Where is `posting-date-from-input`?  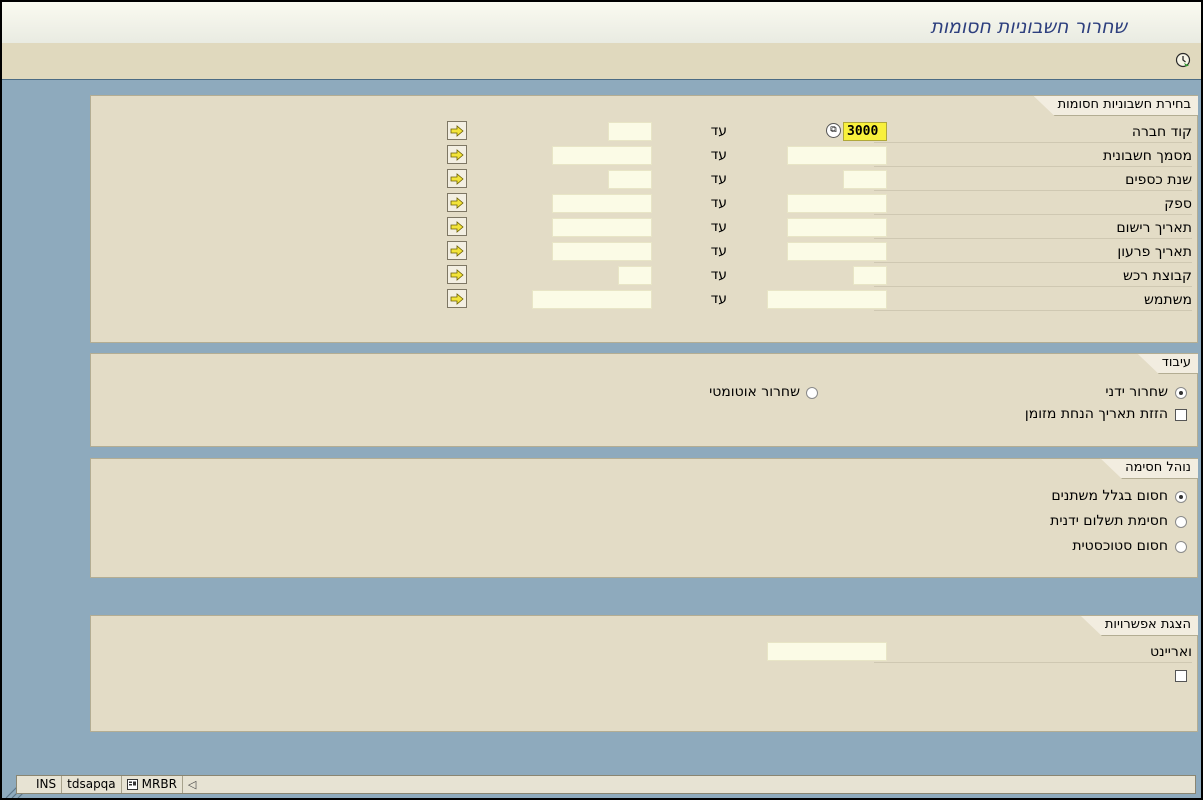
posting-date-from-input is located at coordinates (837, 227).